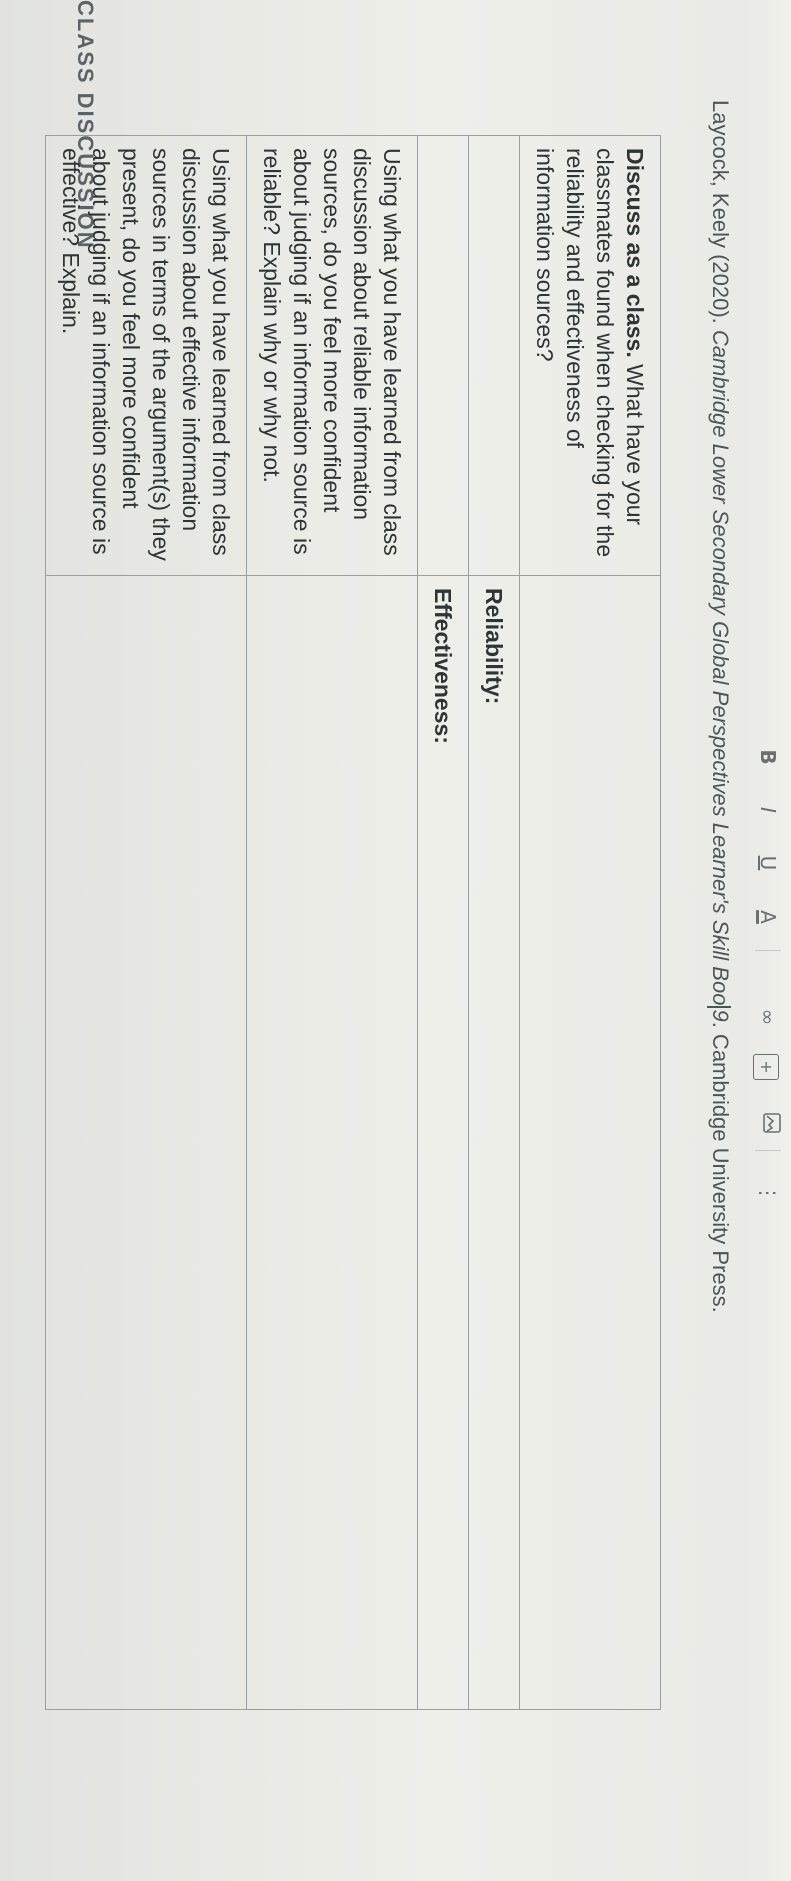 This screenshot has width=791, height=1881. I want to click on answer-cell-prompt, so click(590, 1142).